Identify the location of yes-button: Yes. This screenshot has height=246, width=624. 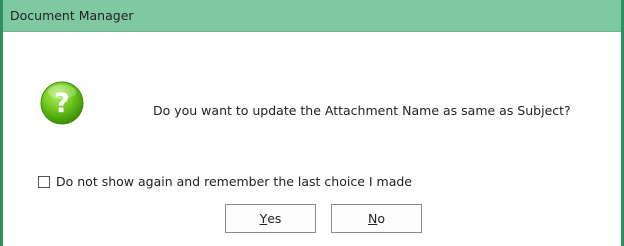
(270, 218).